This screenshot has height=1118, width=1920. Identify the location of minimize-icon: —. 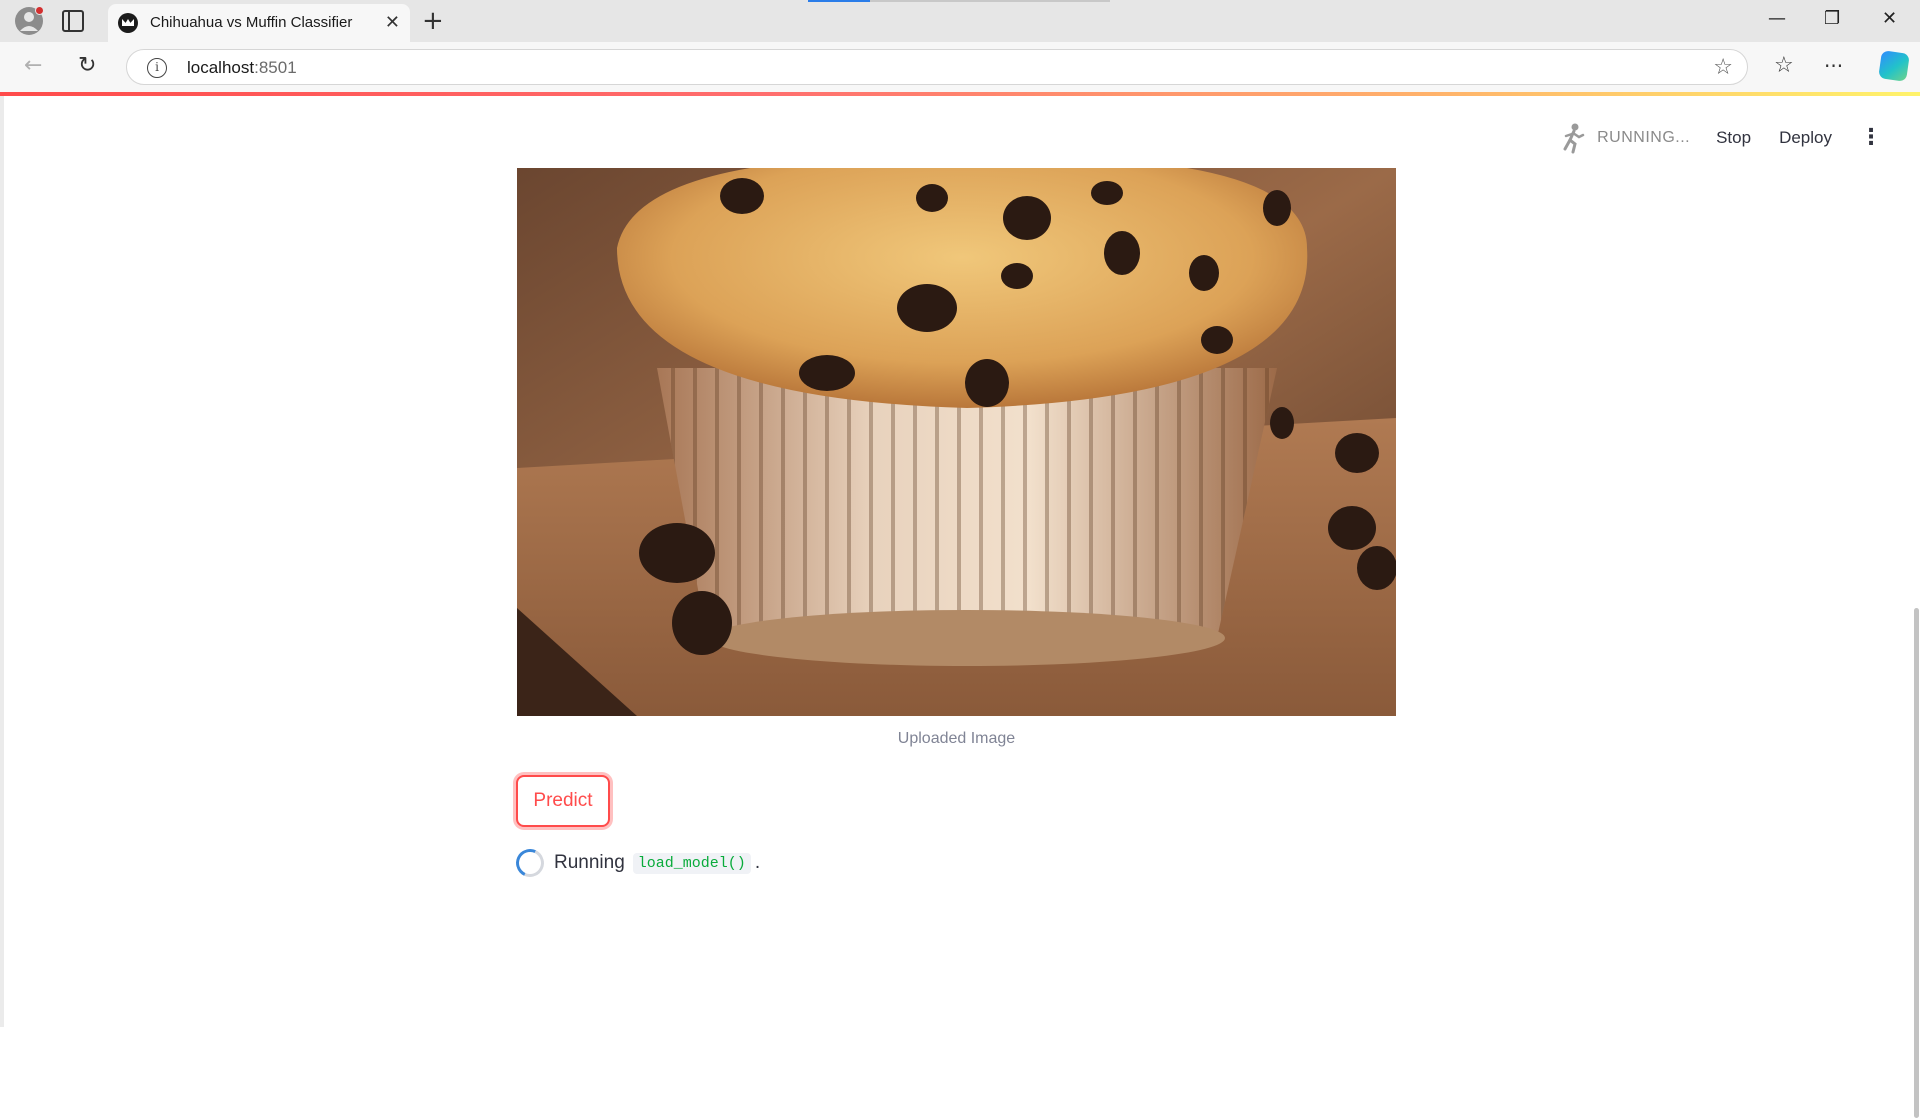
(1777, 18).